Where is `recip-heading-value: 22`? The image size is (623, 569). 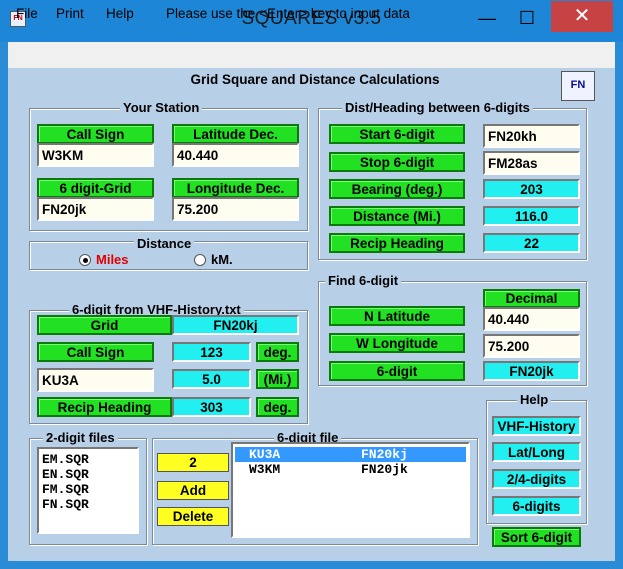 recip-heading-value: 22 is located at coordinates (531, 243).